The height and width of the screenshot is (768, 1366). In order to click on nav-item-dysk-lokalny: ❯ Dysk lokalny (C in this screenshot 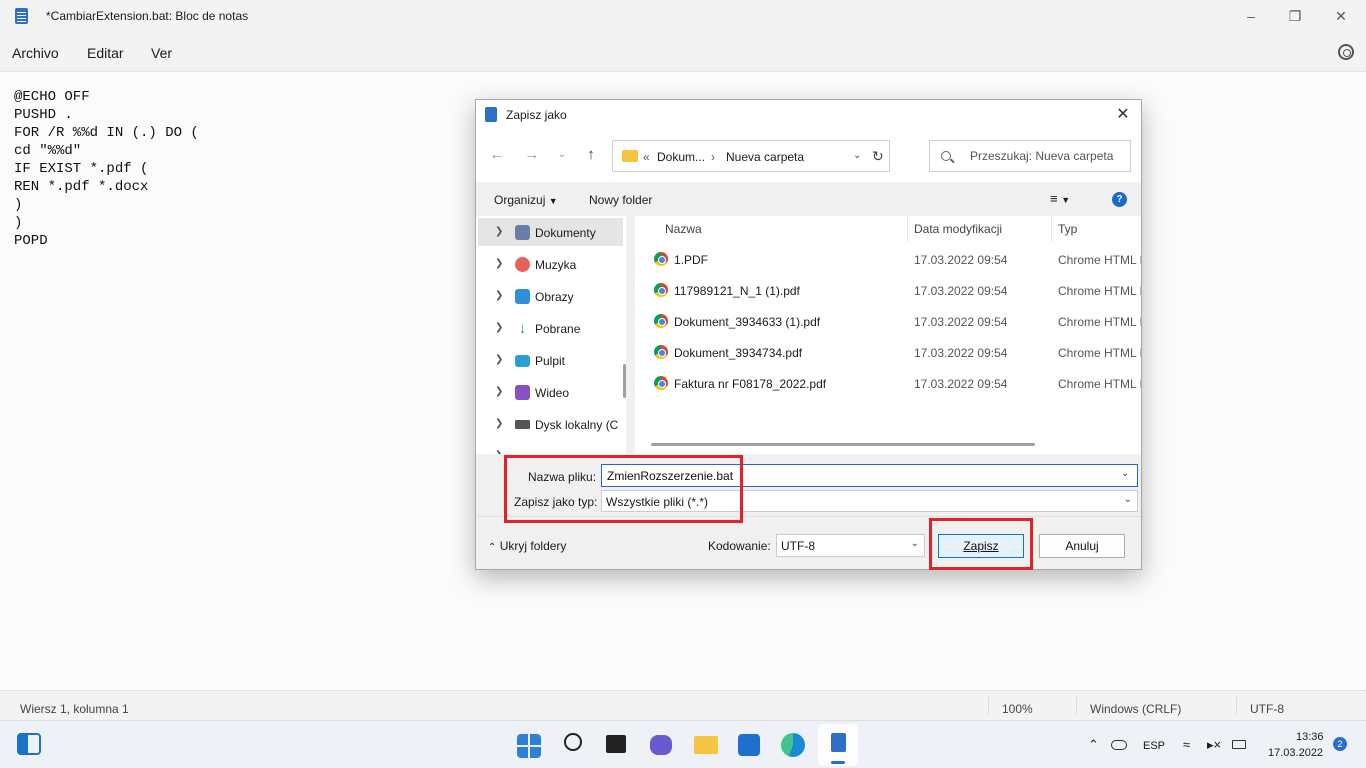, I will do `click(550, 424)`.